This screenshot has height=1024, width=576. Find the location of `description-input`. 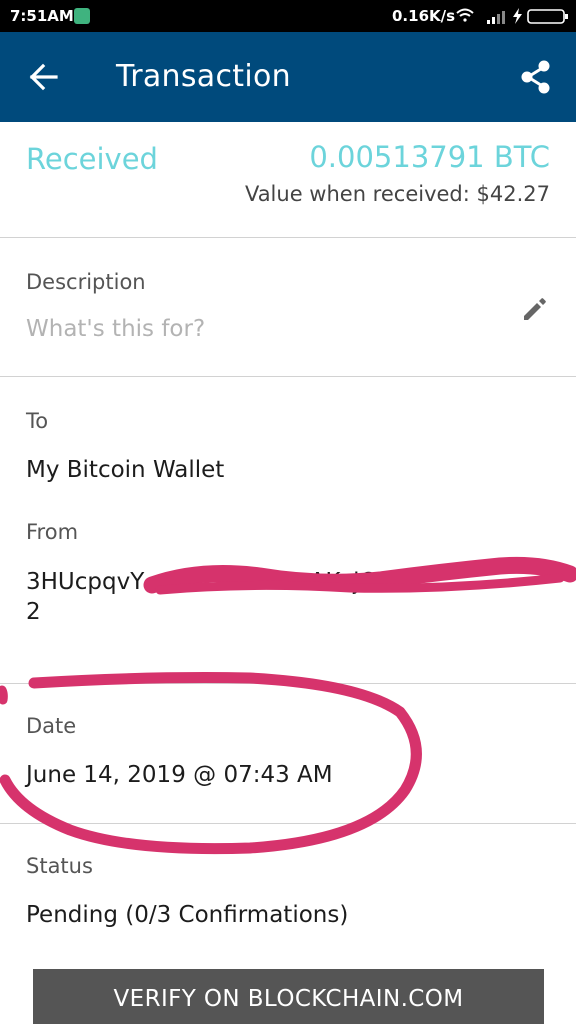

description-input is located at coordinates (256, 329).